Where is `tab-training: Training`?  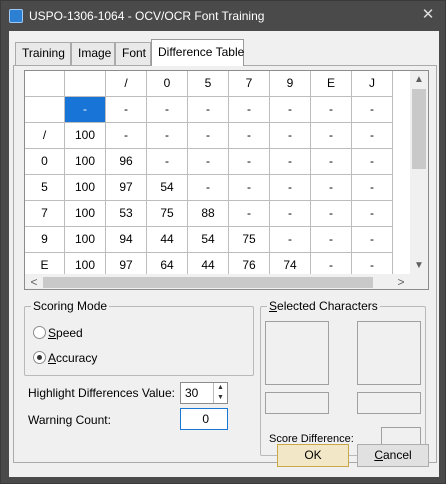 tab-training: Training is located at coordinates (43, 53).